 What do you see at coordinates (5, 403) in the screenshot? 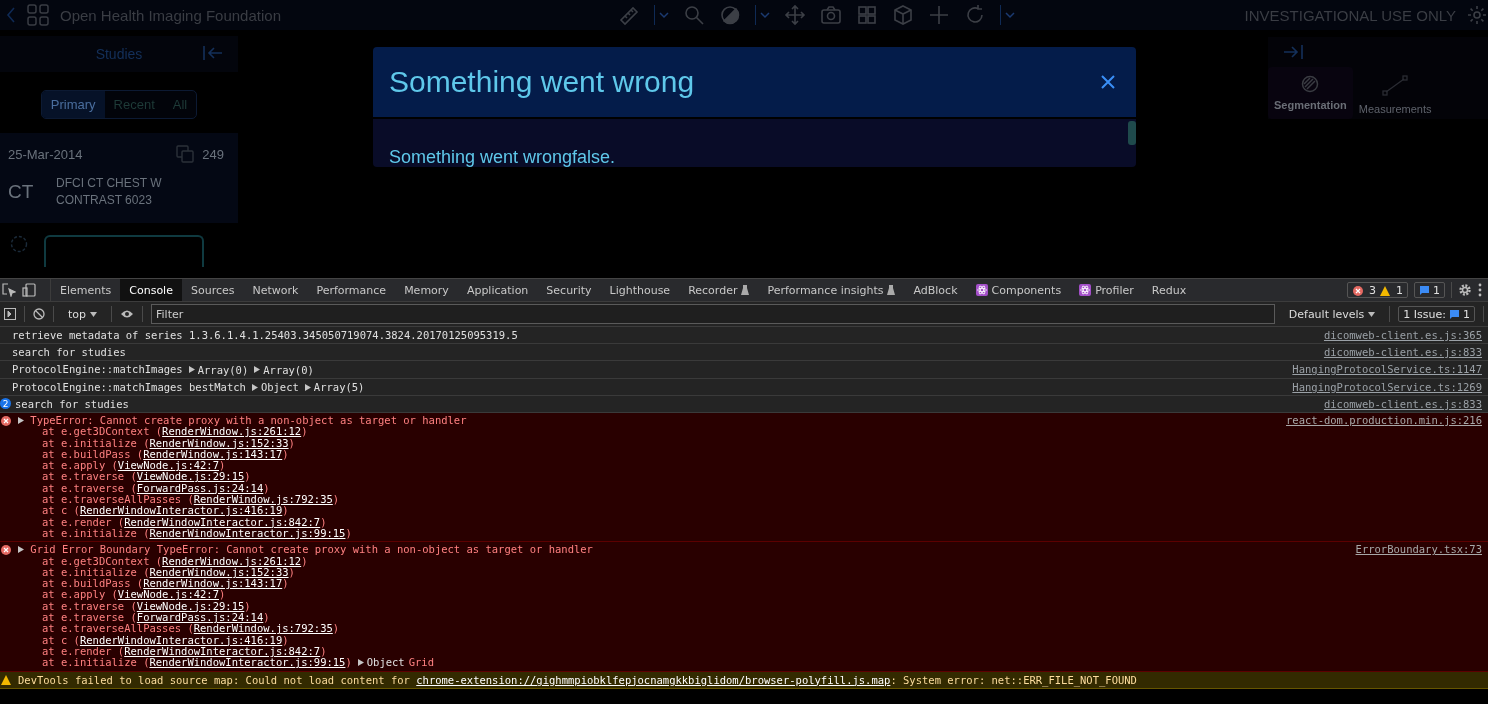
I see `repeat-count: 2` at bounding box center [5, 403].